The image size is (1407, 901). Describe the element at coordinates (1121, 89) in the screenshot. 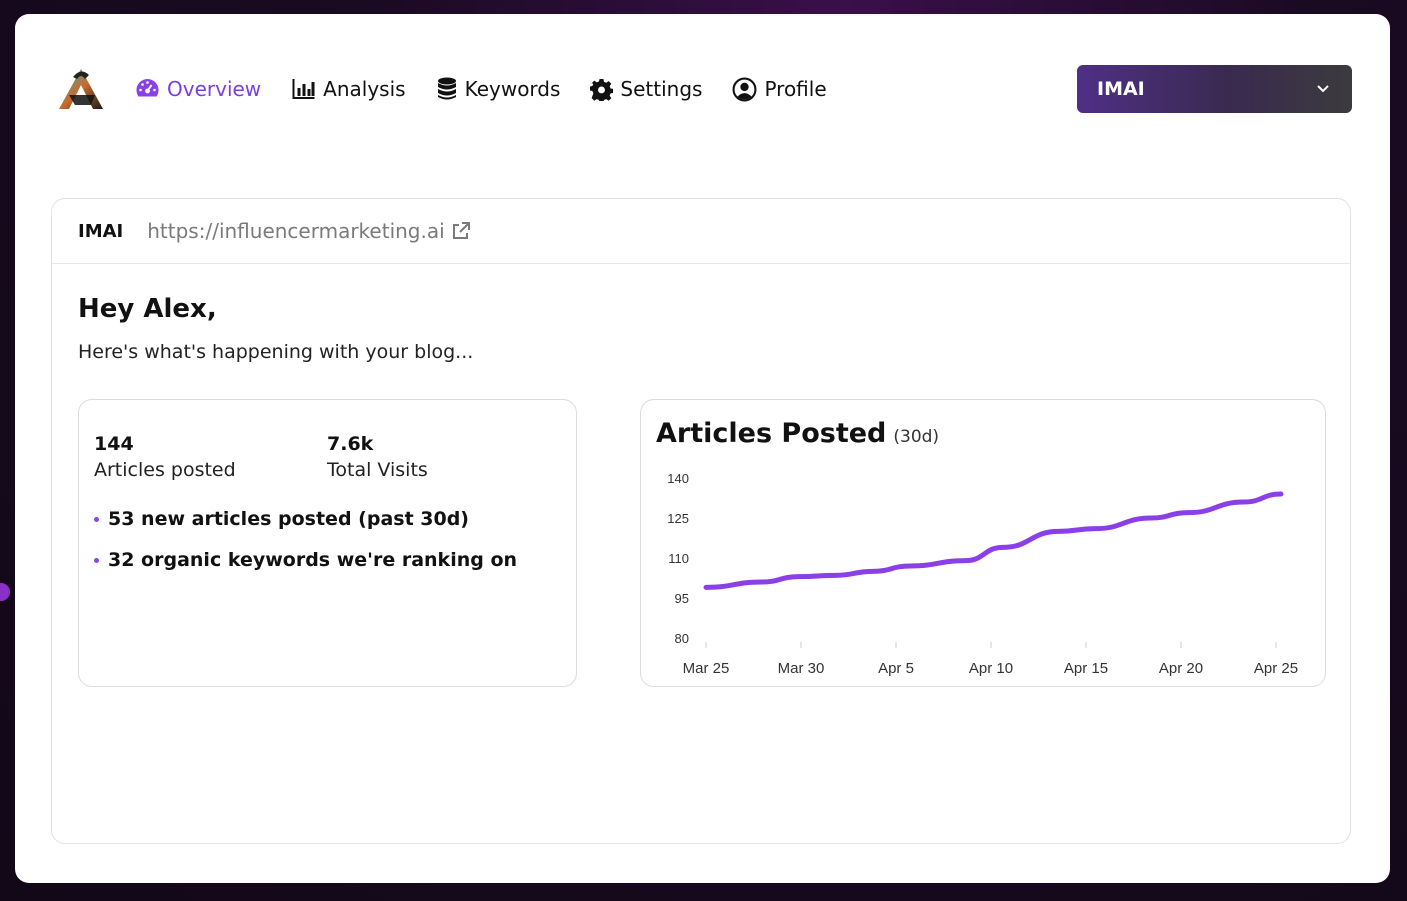

I see `site-selector-value: IMAI` at that location.